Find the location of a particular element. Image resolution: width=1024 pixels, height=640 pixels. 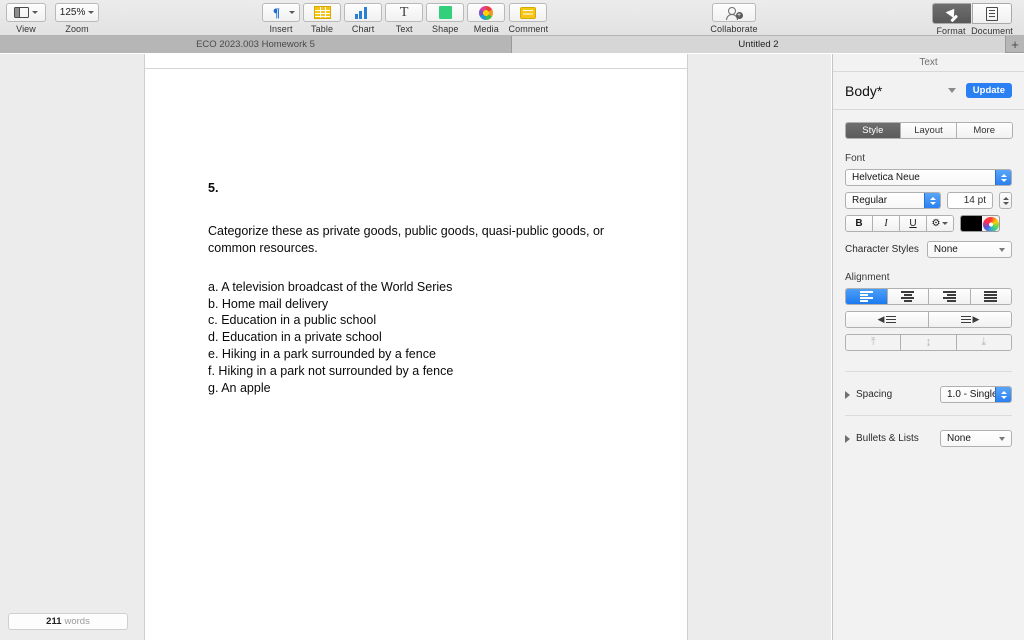

collaborate-button: + Collaborate is located at coordinates (734, 17).